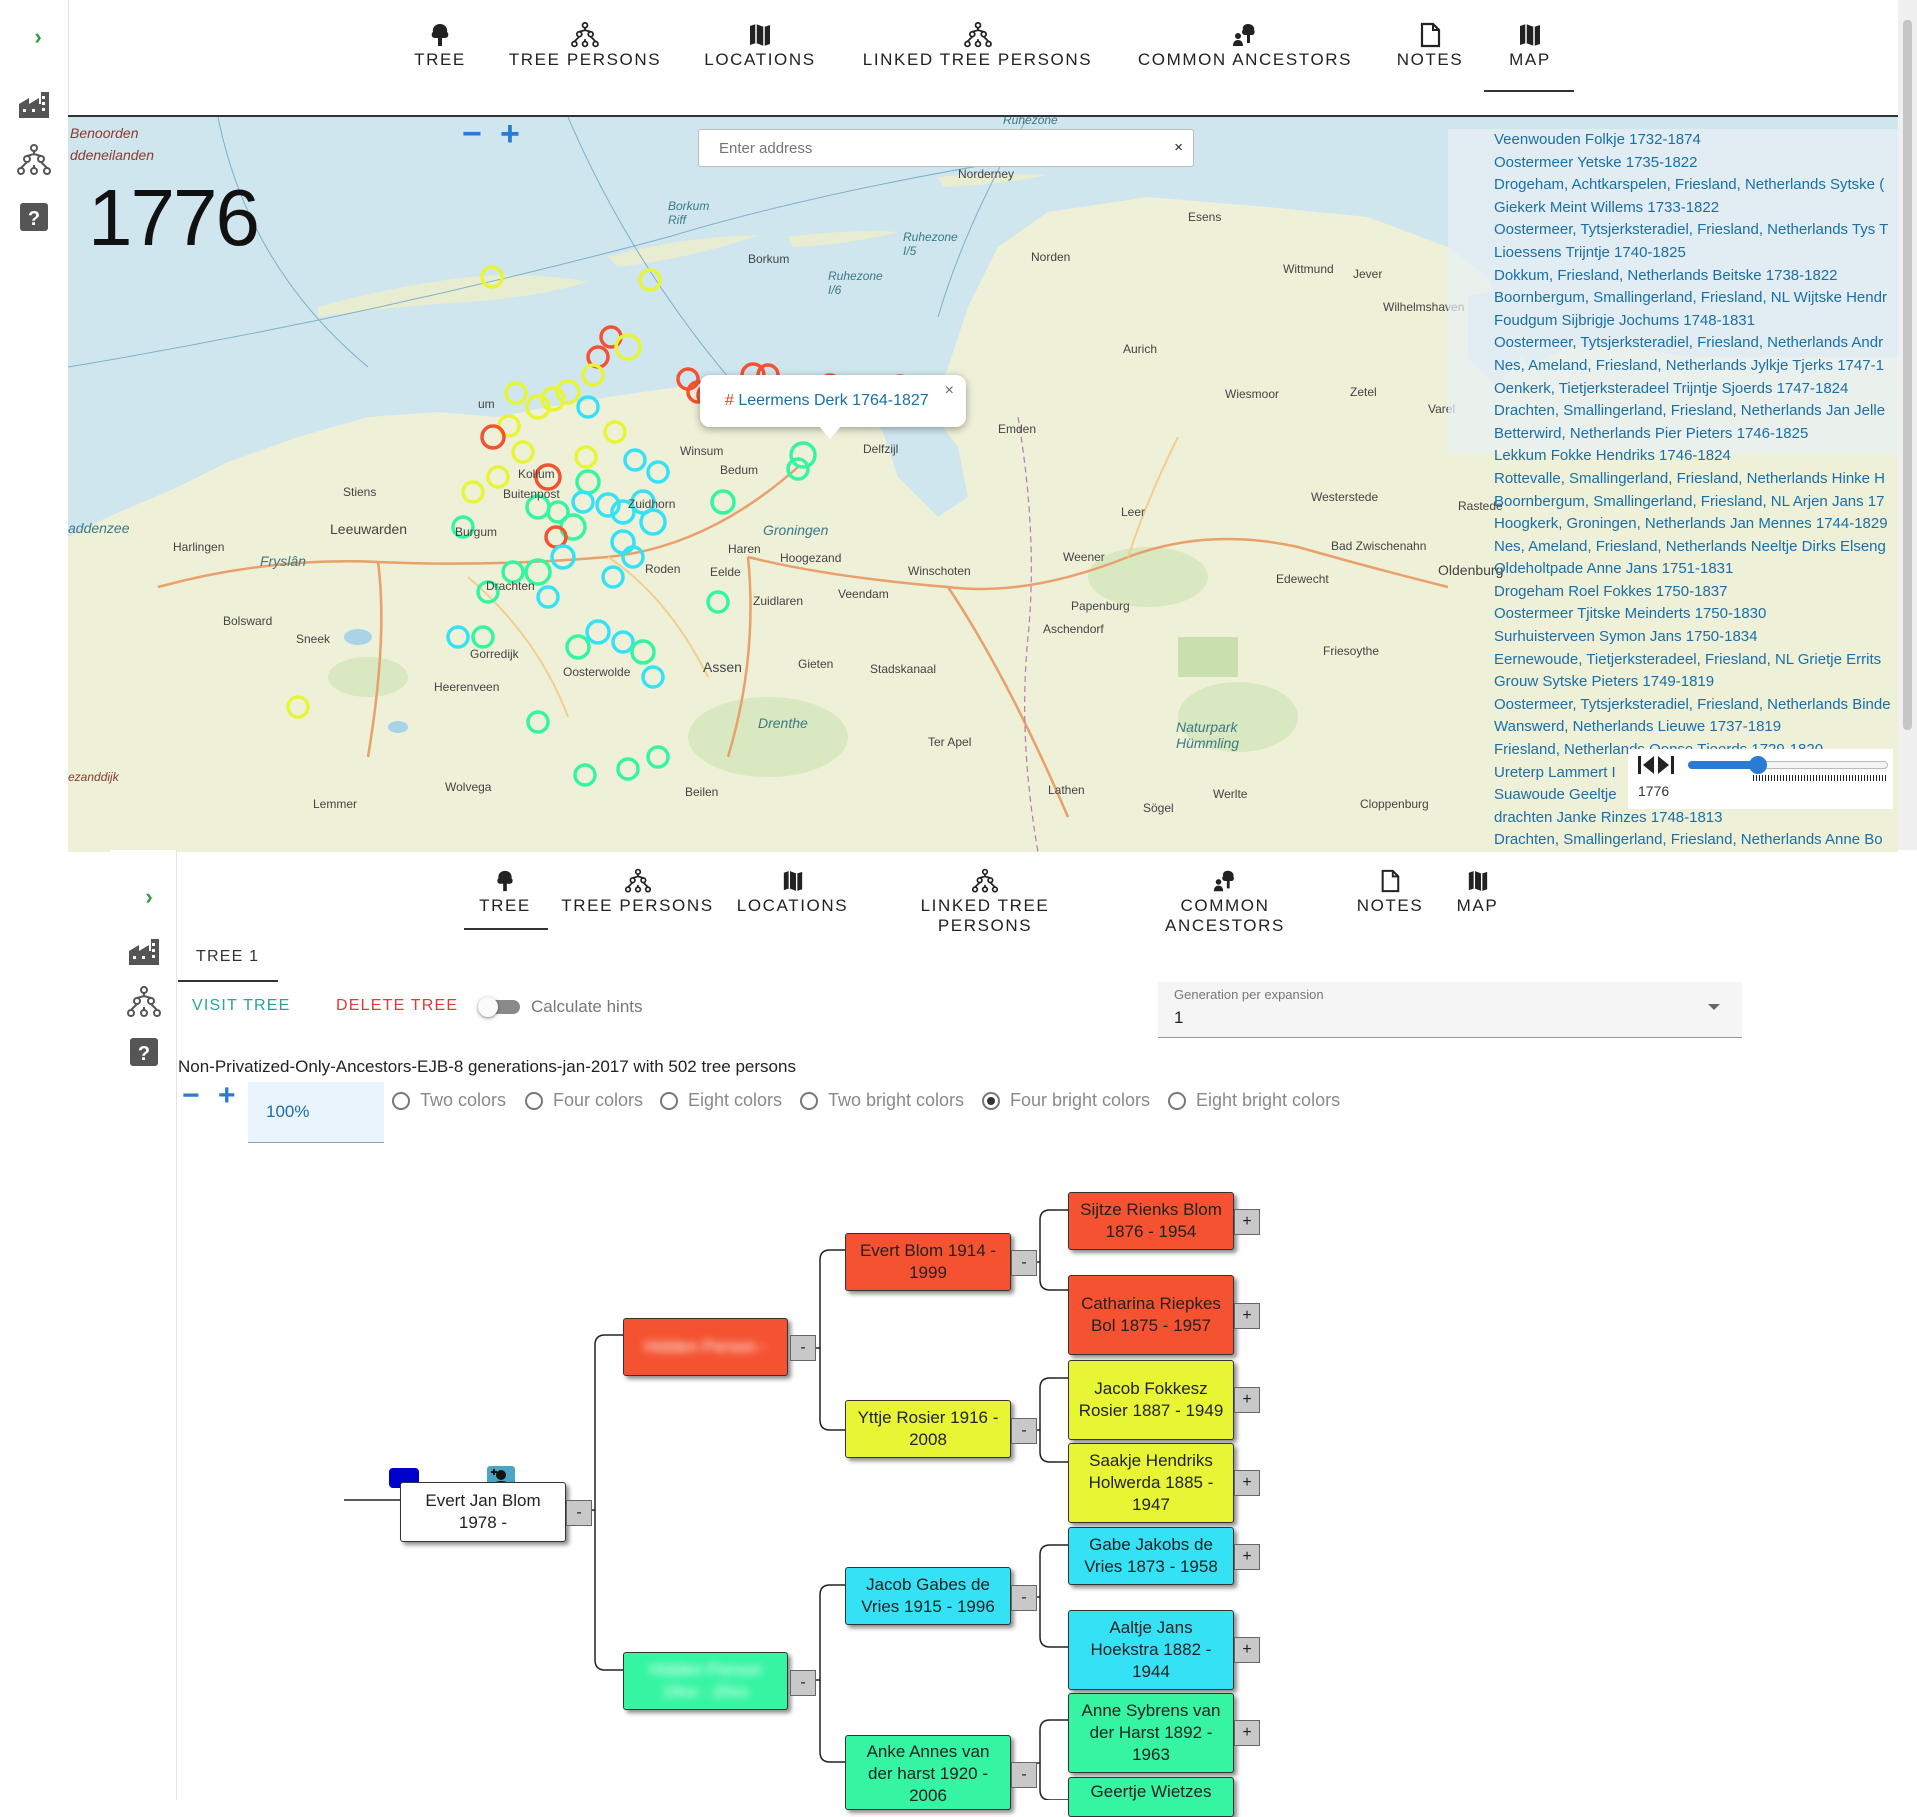 Image resolution: width=1917 pixels, height=1817 pixels. What do you see at coordinates (928, 1262) in the screenshot?
I see `person-card: Evert Blom 1914 - 1999` at bounding box center [928, 1262].